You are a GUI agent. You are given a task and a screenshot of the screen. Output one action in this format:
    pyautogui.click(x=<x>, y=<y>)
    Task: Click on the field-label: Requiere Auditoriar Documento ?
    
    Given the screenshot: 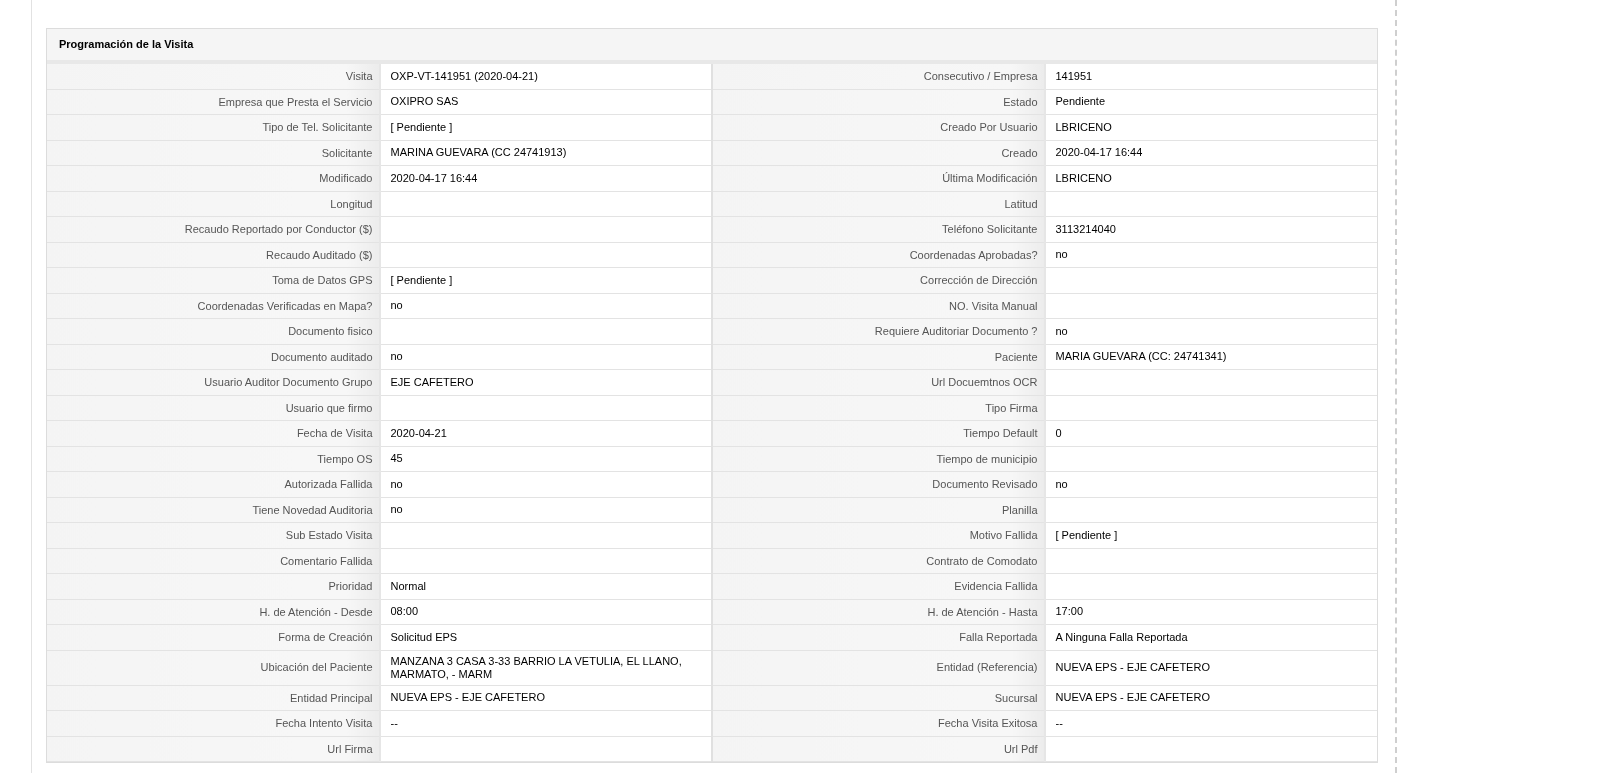 What is the action you would take?
    pyautogui.click(x=878, y=331)
    